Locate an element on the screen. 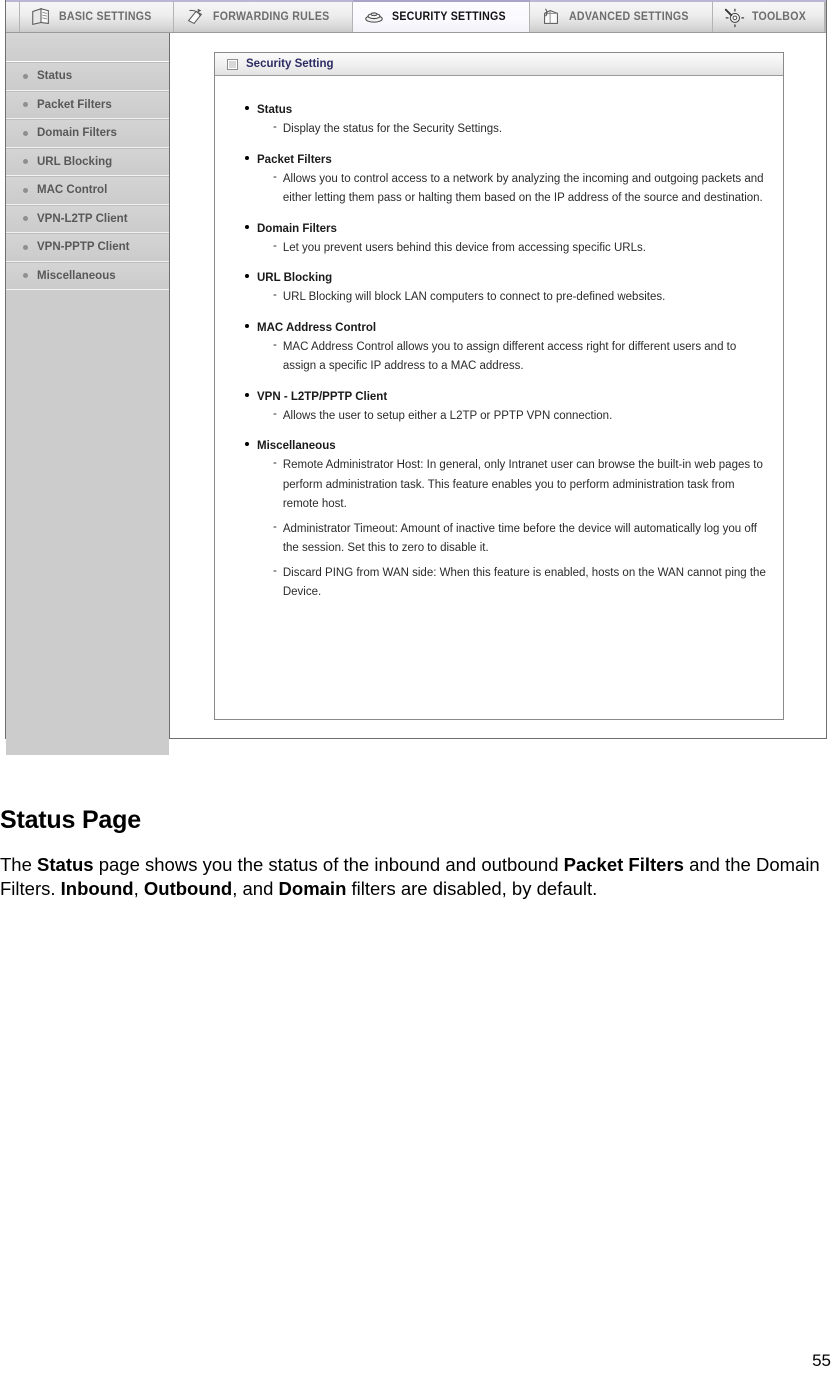 The height and width of the screenshot is (1381, 838). sidebar-item-vpn-l2tp-client: VPN-L2TP Client is located at coordinates (87, 218).